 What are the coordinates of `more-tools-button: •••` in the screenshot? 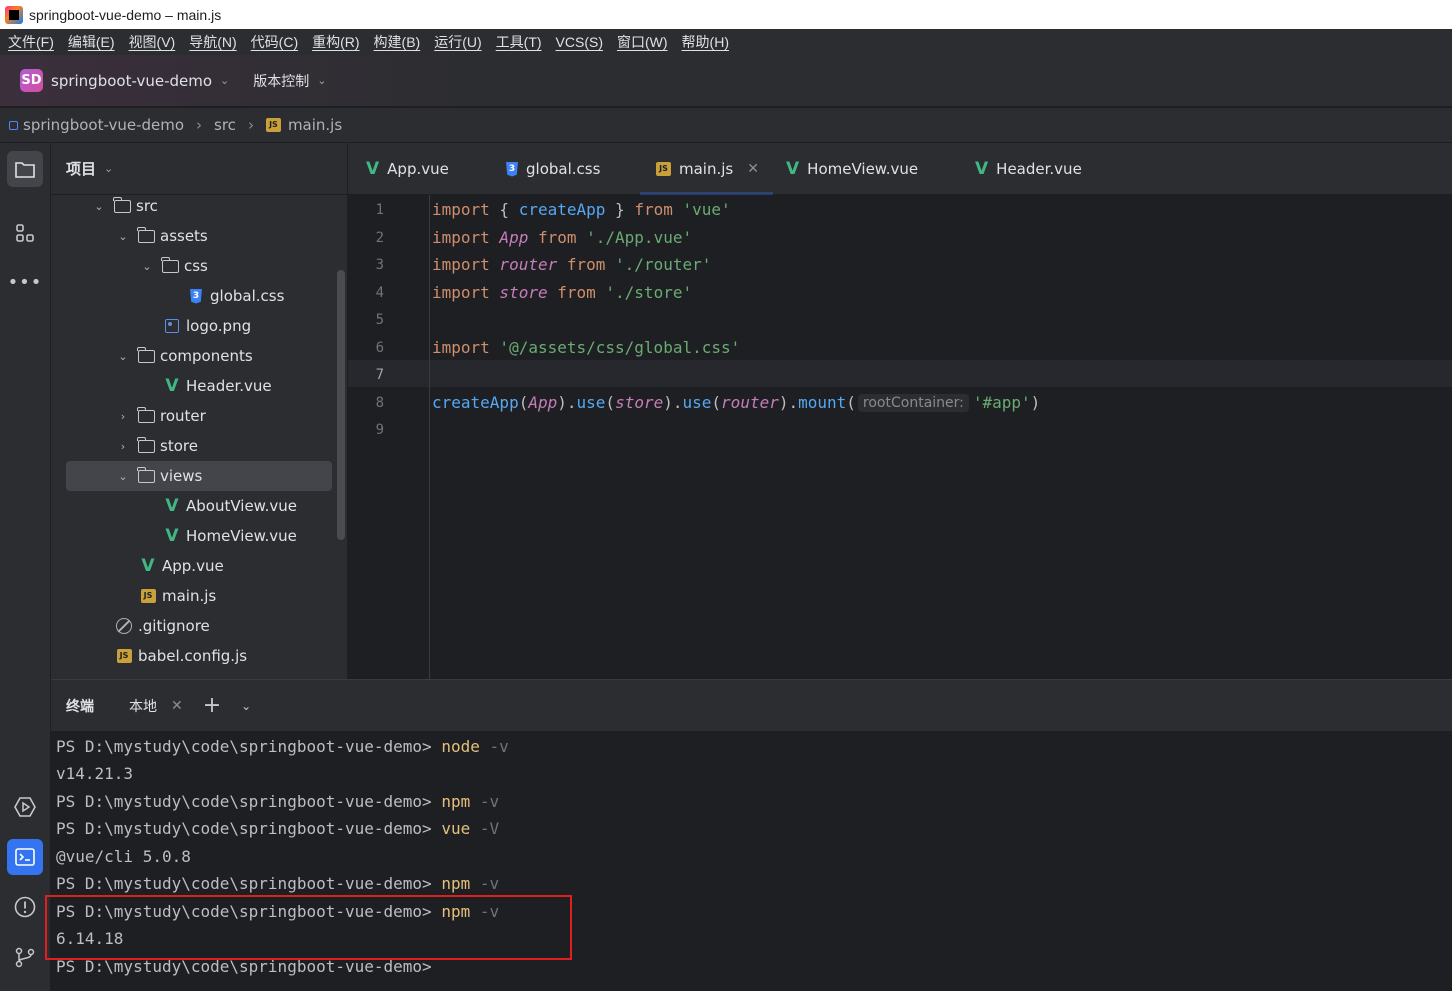 It's located at (25, 282).